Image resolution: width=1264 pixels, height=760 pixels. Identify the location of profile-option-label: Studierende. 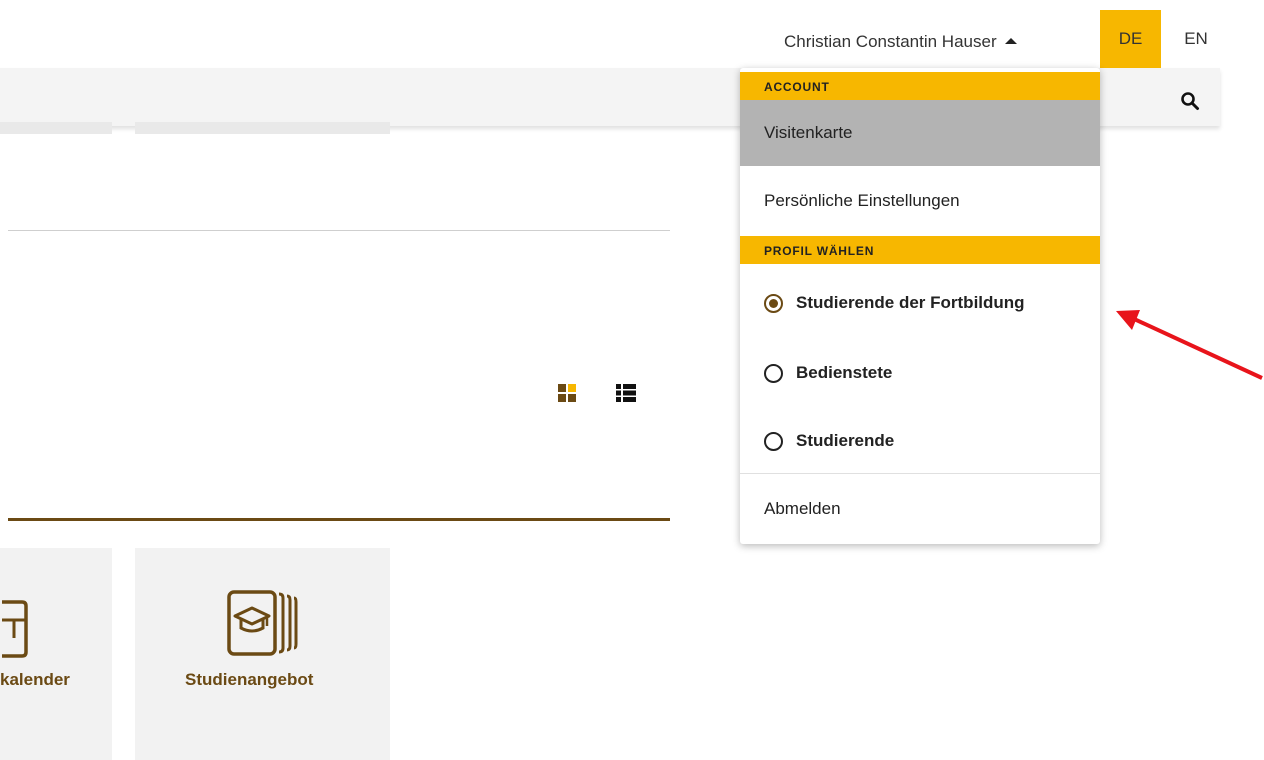
(845, 440).